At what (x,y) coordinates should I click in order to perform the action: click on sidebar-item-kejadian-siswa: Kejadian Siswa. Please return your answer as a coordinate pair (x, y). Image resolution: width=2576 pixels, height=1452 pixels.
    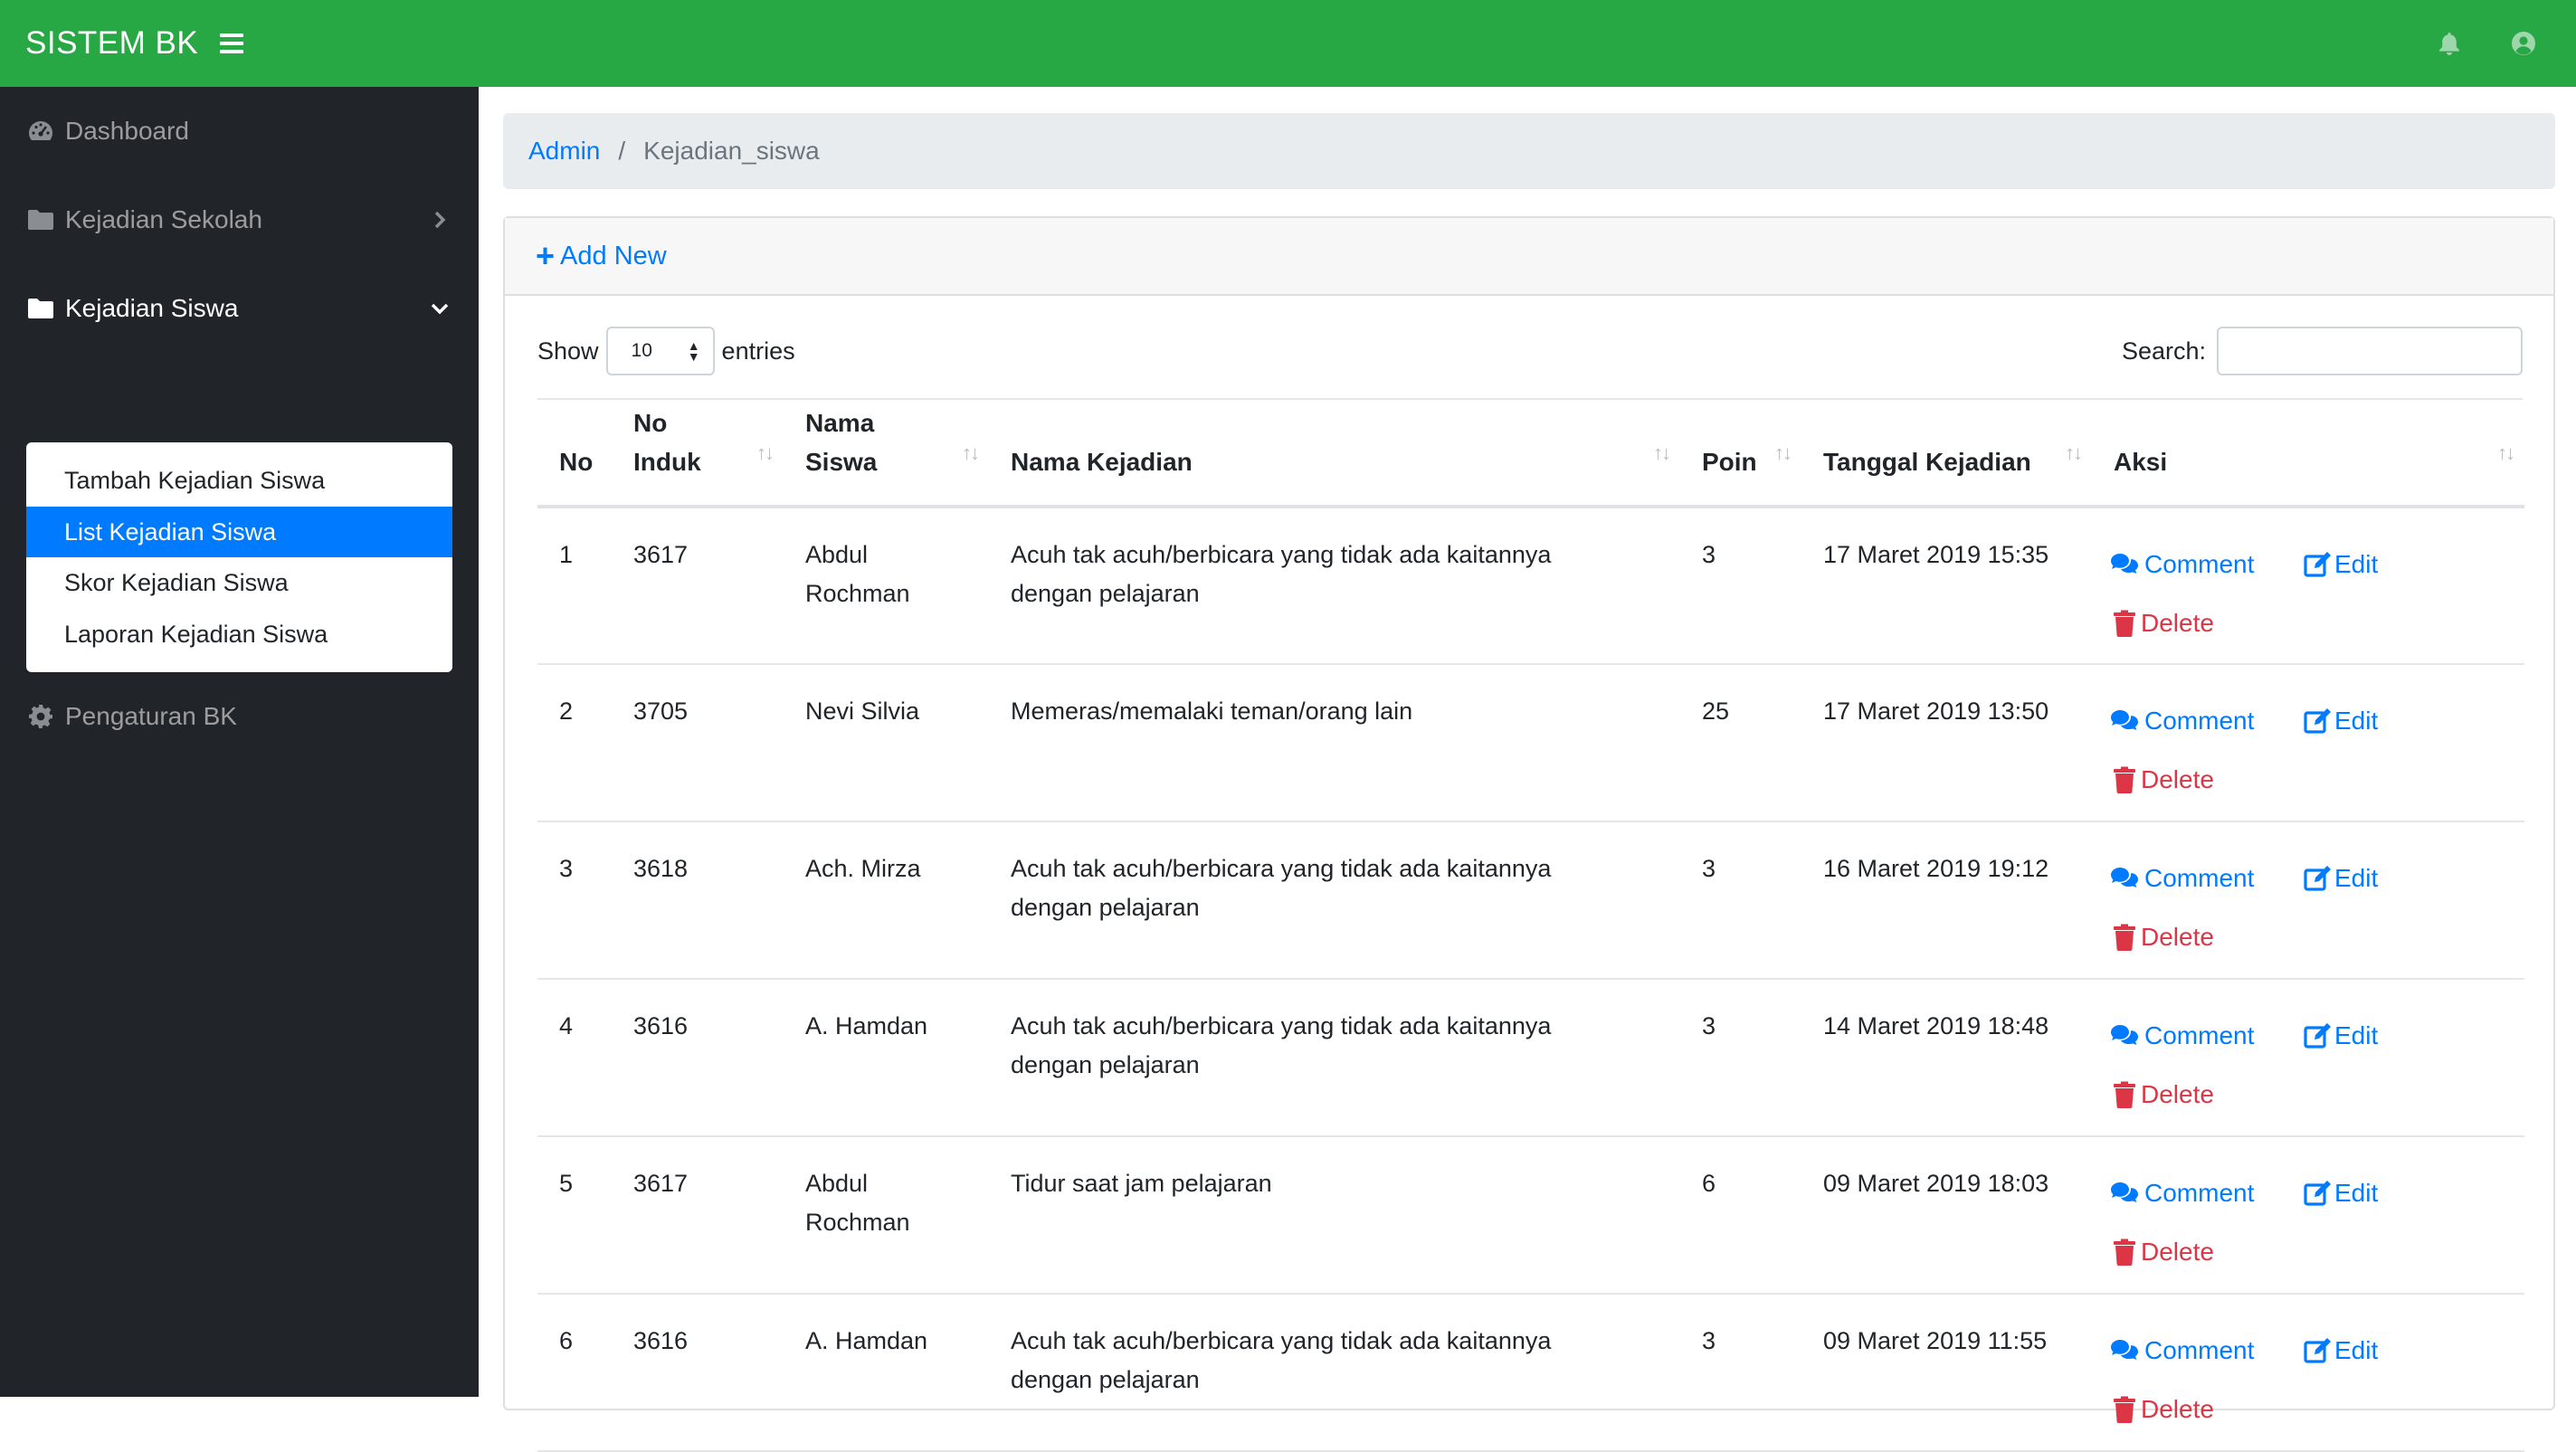
    Looking at the image, I should click on (238, 308).